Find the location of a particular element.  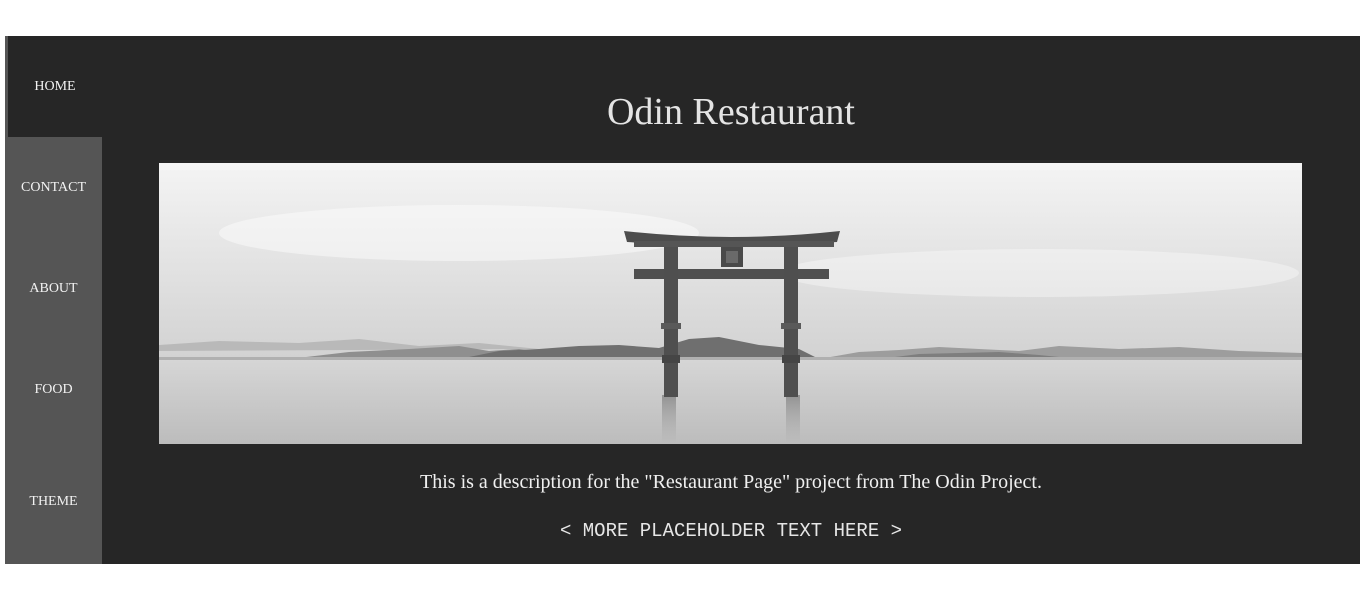

nav-item-contact: CONTACT is located at coordinates (53, 187).